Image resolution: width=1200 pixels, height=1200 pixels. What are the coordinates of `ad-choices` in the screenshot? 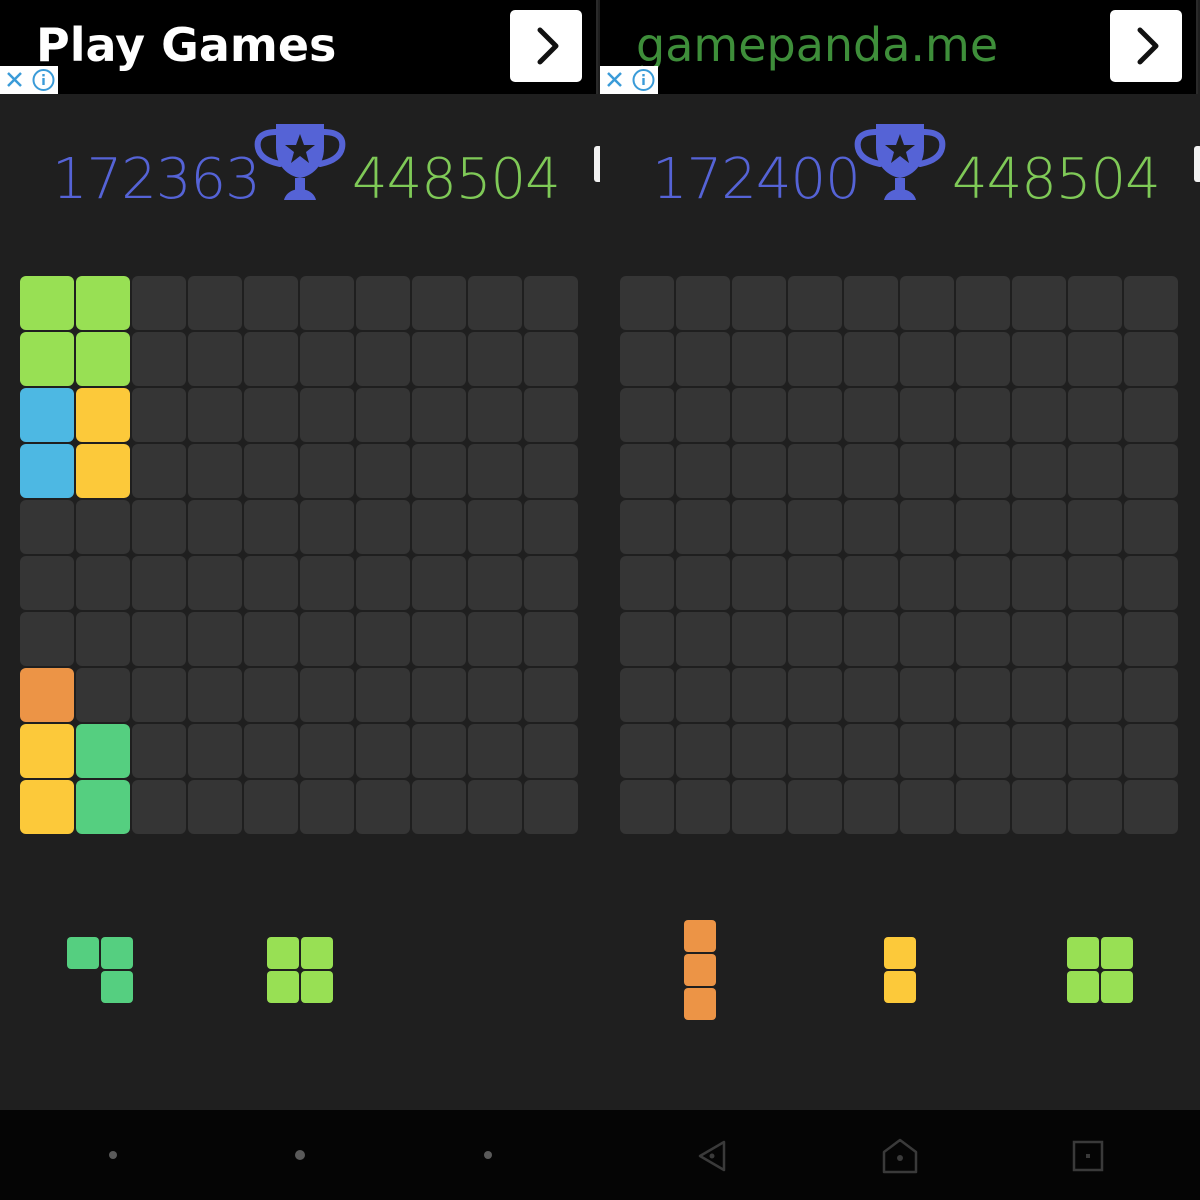 It's located at (629, 80).